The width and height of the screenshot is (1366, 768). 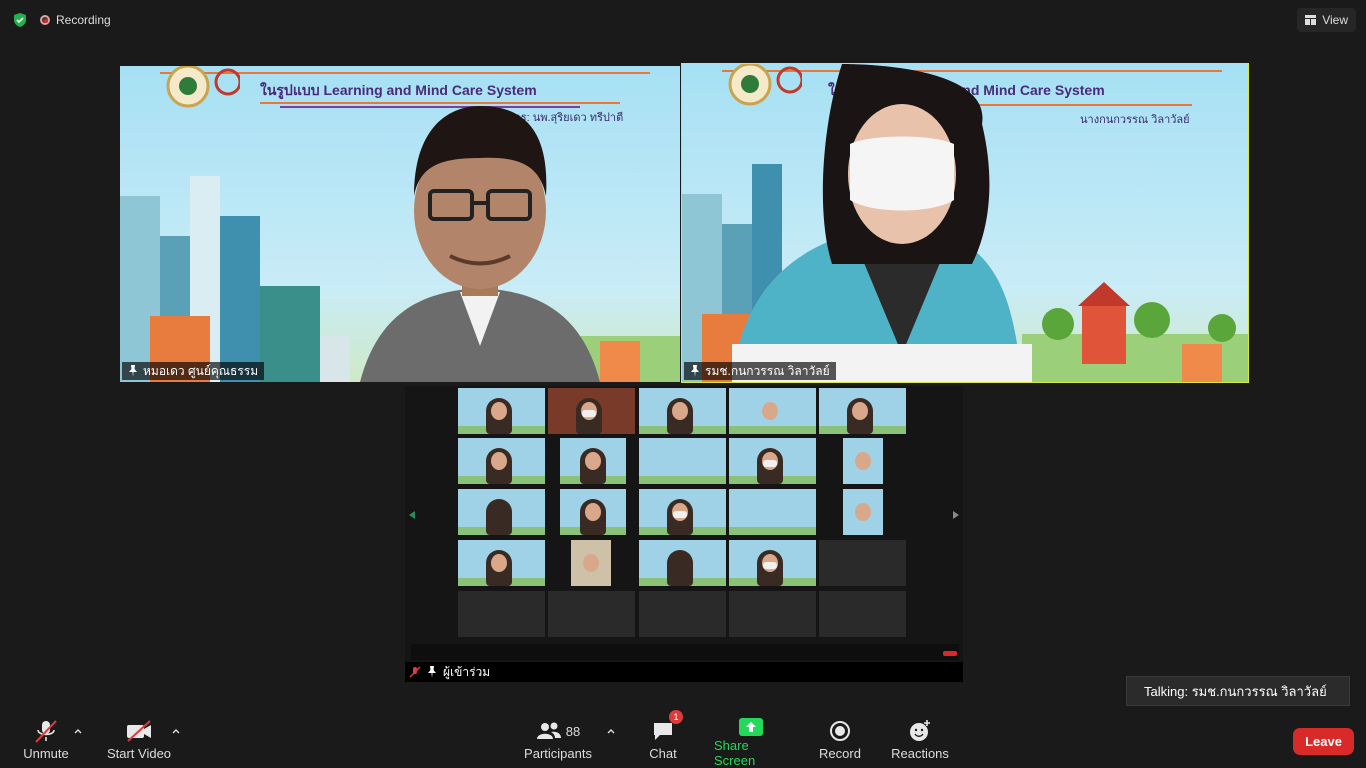 I want to click on unmute-button: Unmute, so click(x=46, y=742).